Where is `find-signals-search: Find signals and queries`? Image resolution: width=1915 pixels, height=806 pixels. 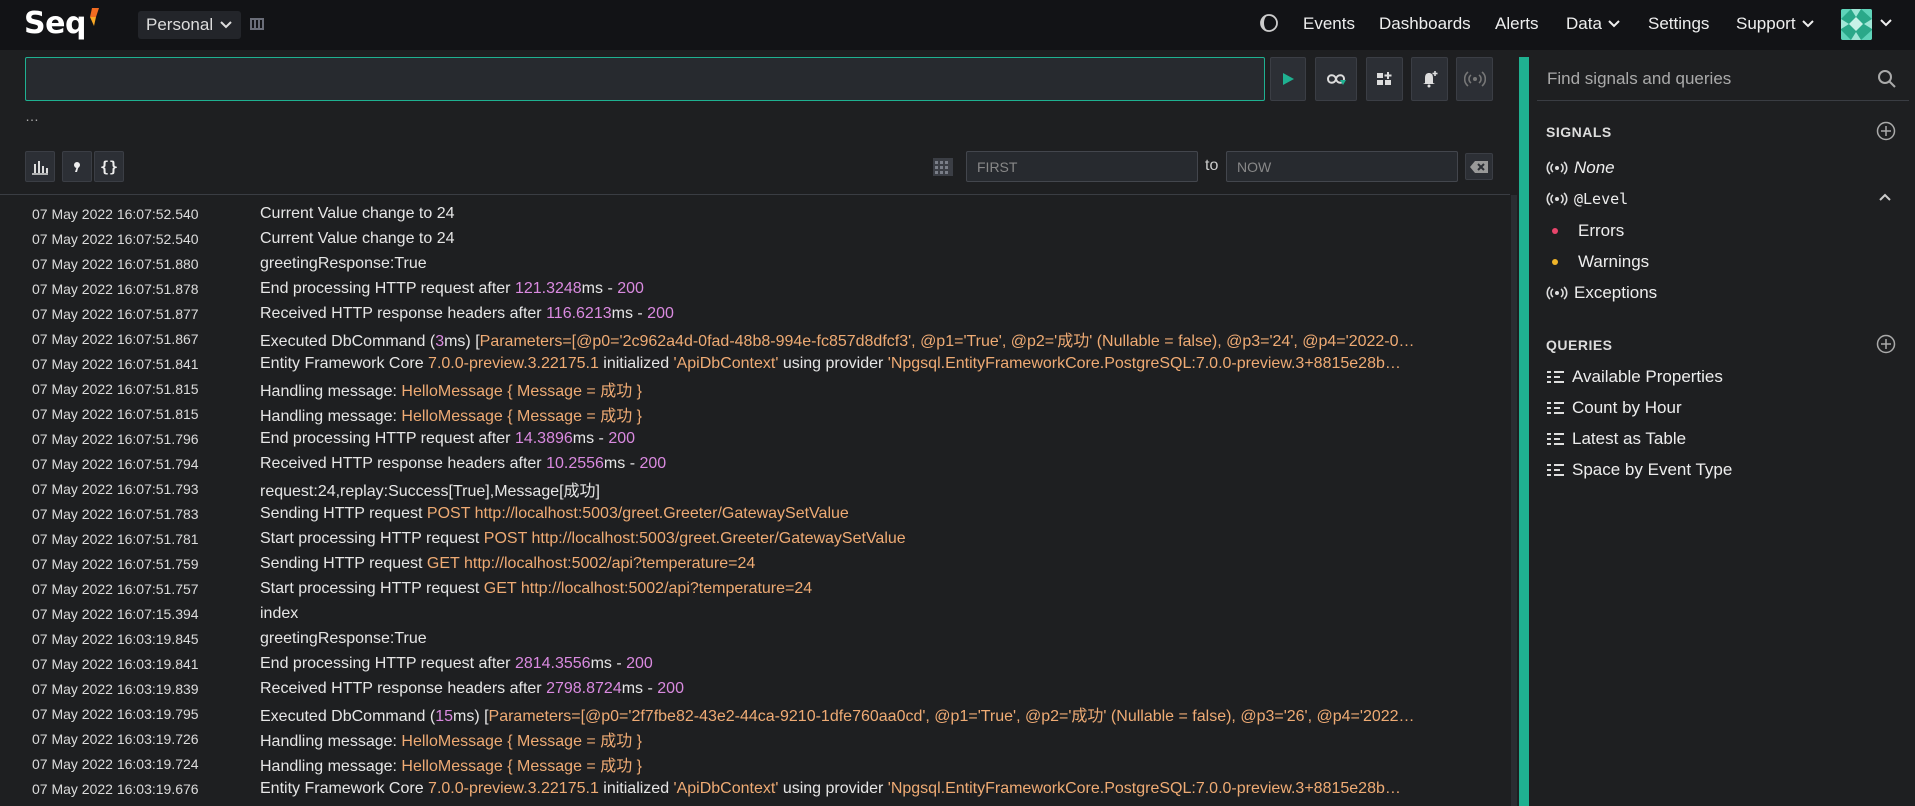
find-signals-search: Find signals and queries is located at coordinates (1723, 79).